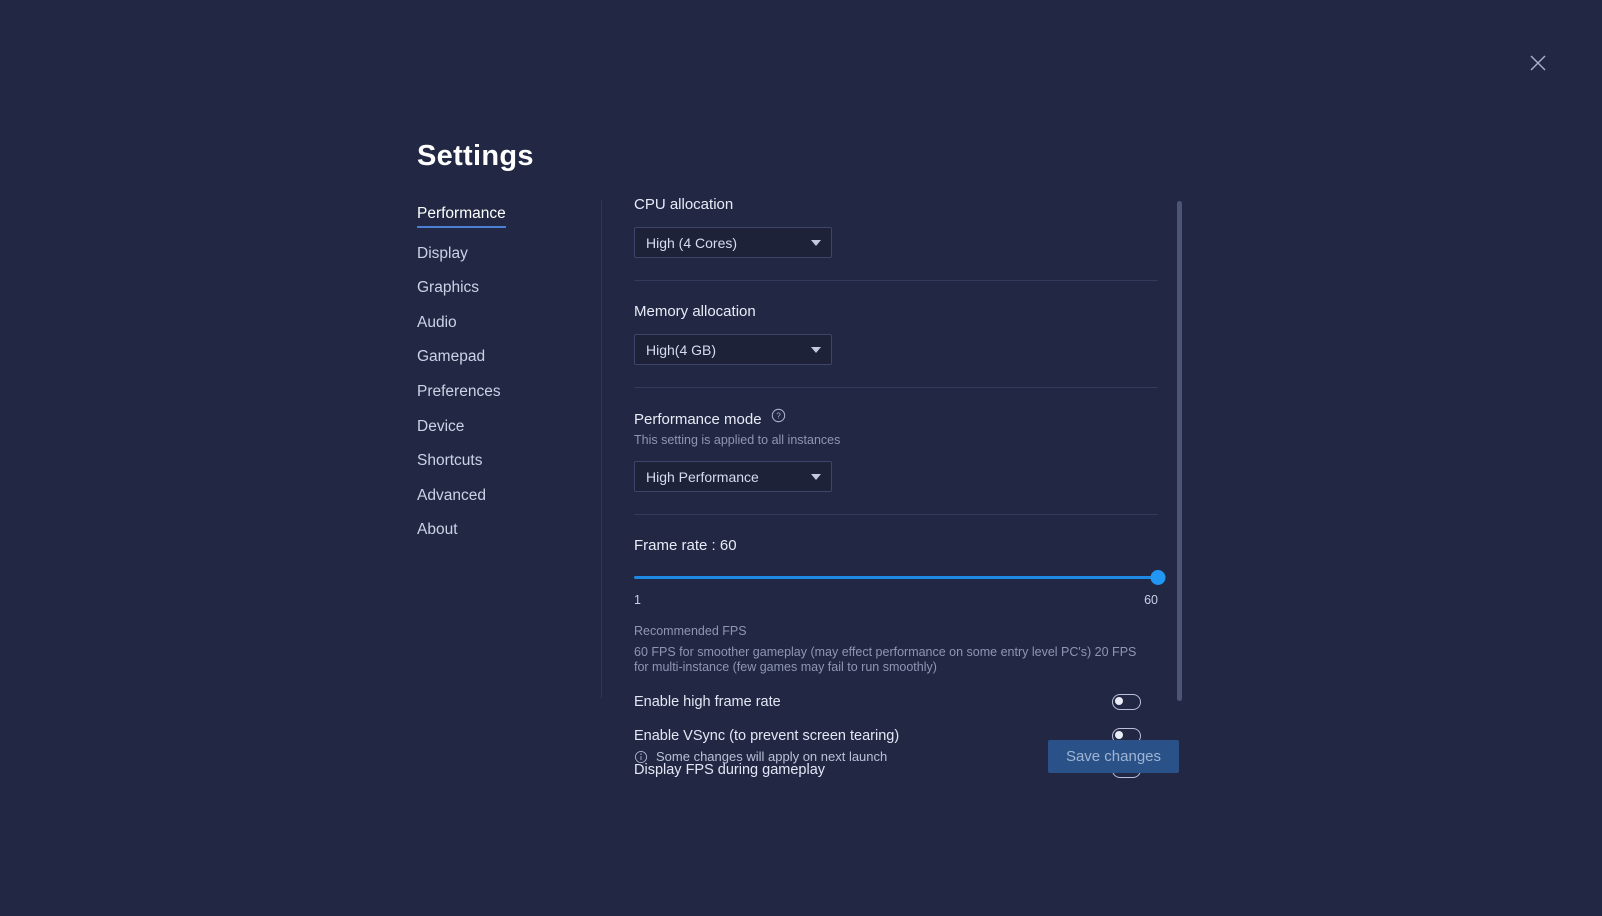  What do you see at coordinates (707, 701) in the screenshot?
I see `high-frame-rate-label: Enable high frame rate` at bounding box center [707, 701].